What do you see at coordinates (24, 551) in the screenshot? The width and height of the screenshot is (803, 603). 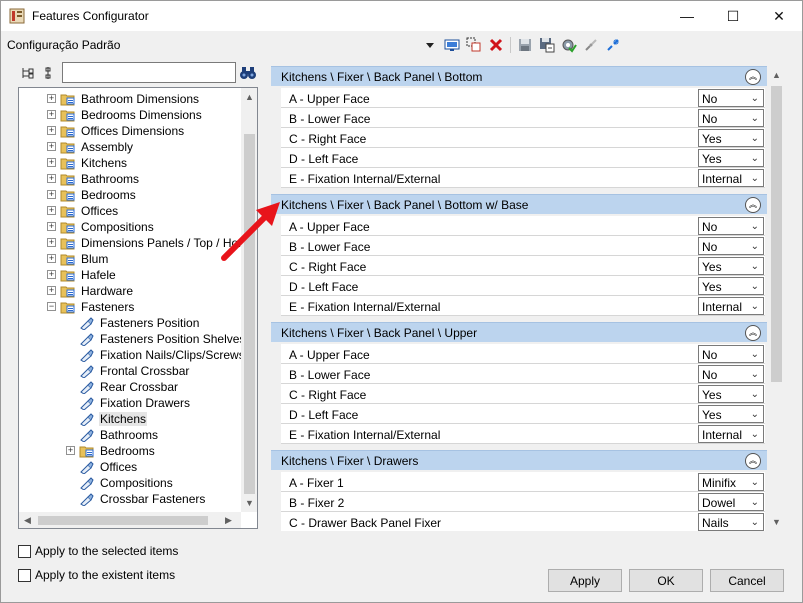 I see `apply-selected-items-checkbox` at bounding box center [24, 551].